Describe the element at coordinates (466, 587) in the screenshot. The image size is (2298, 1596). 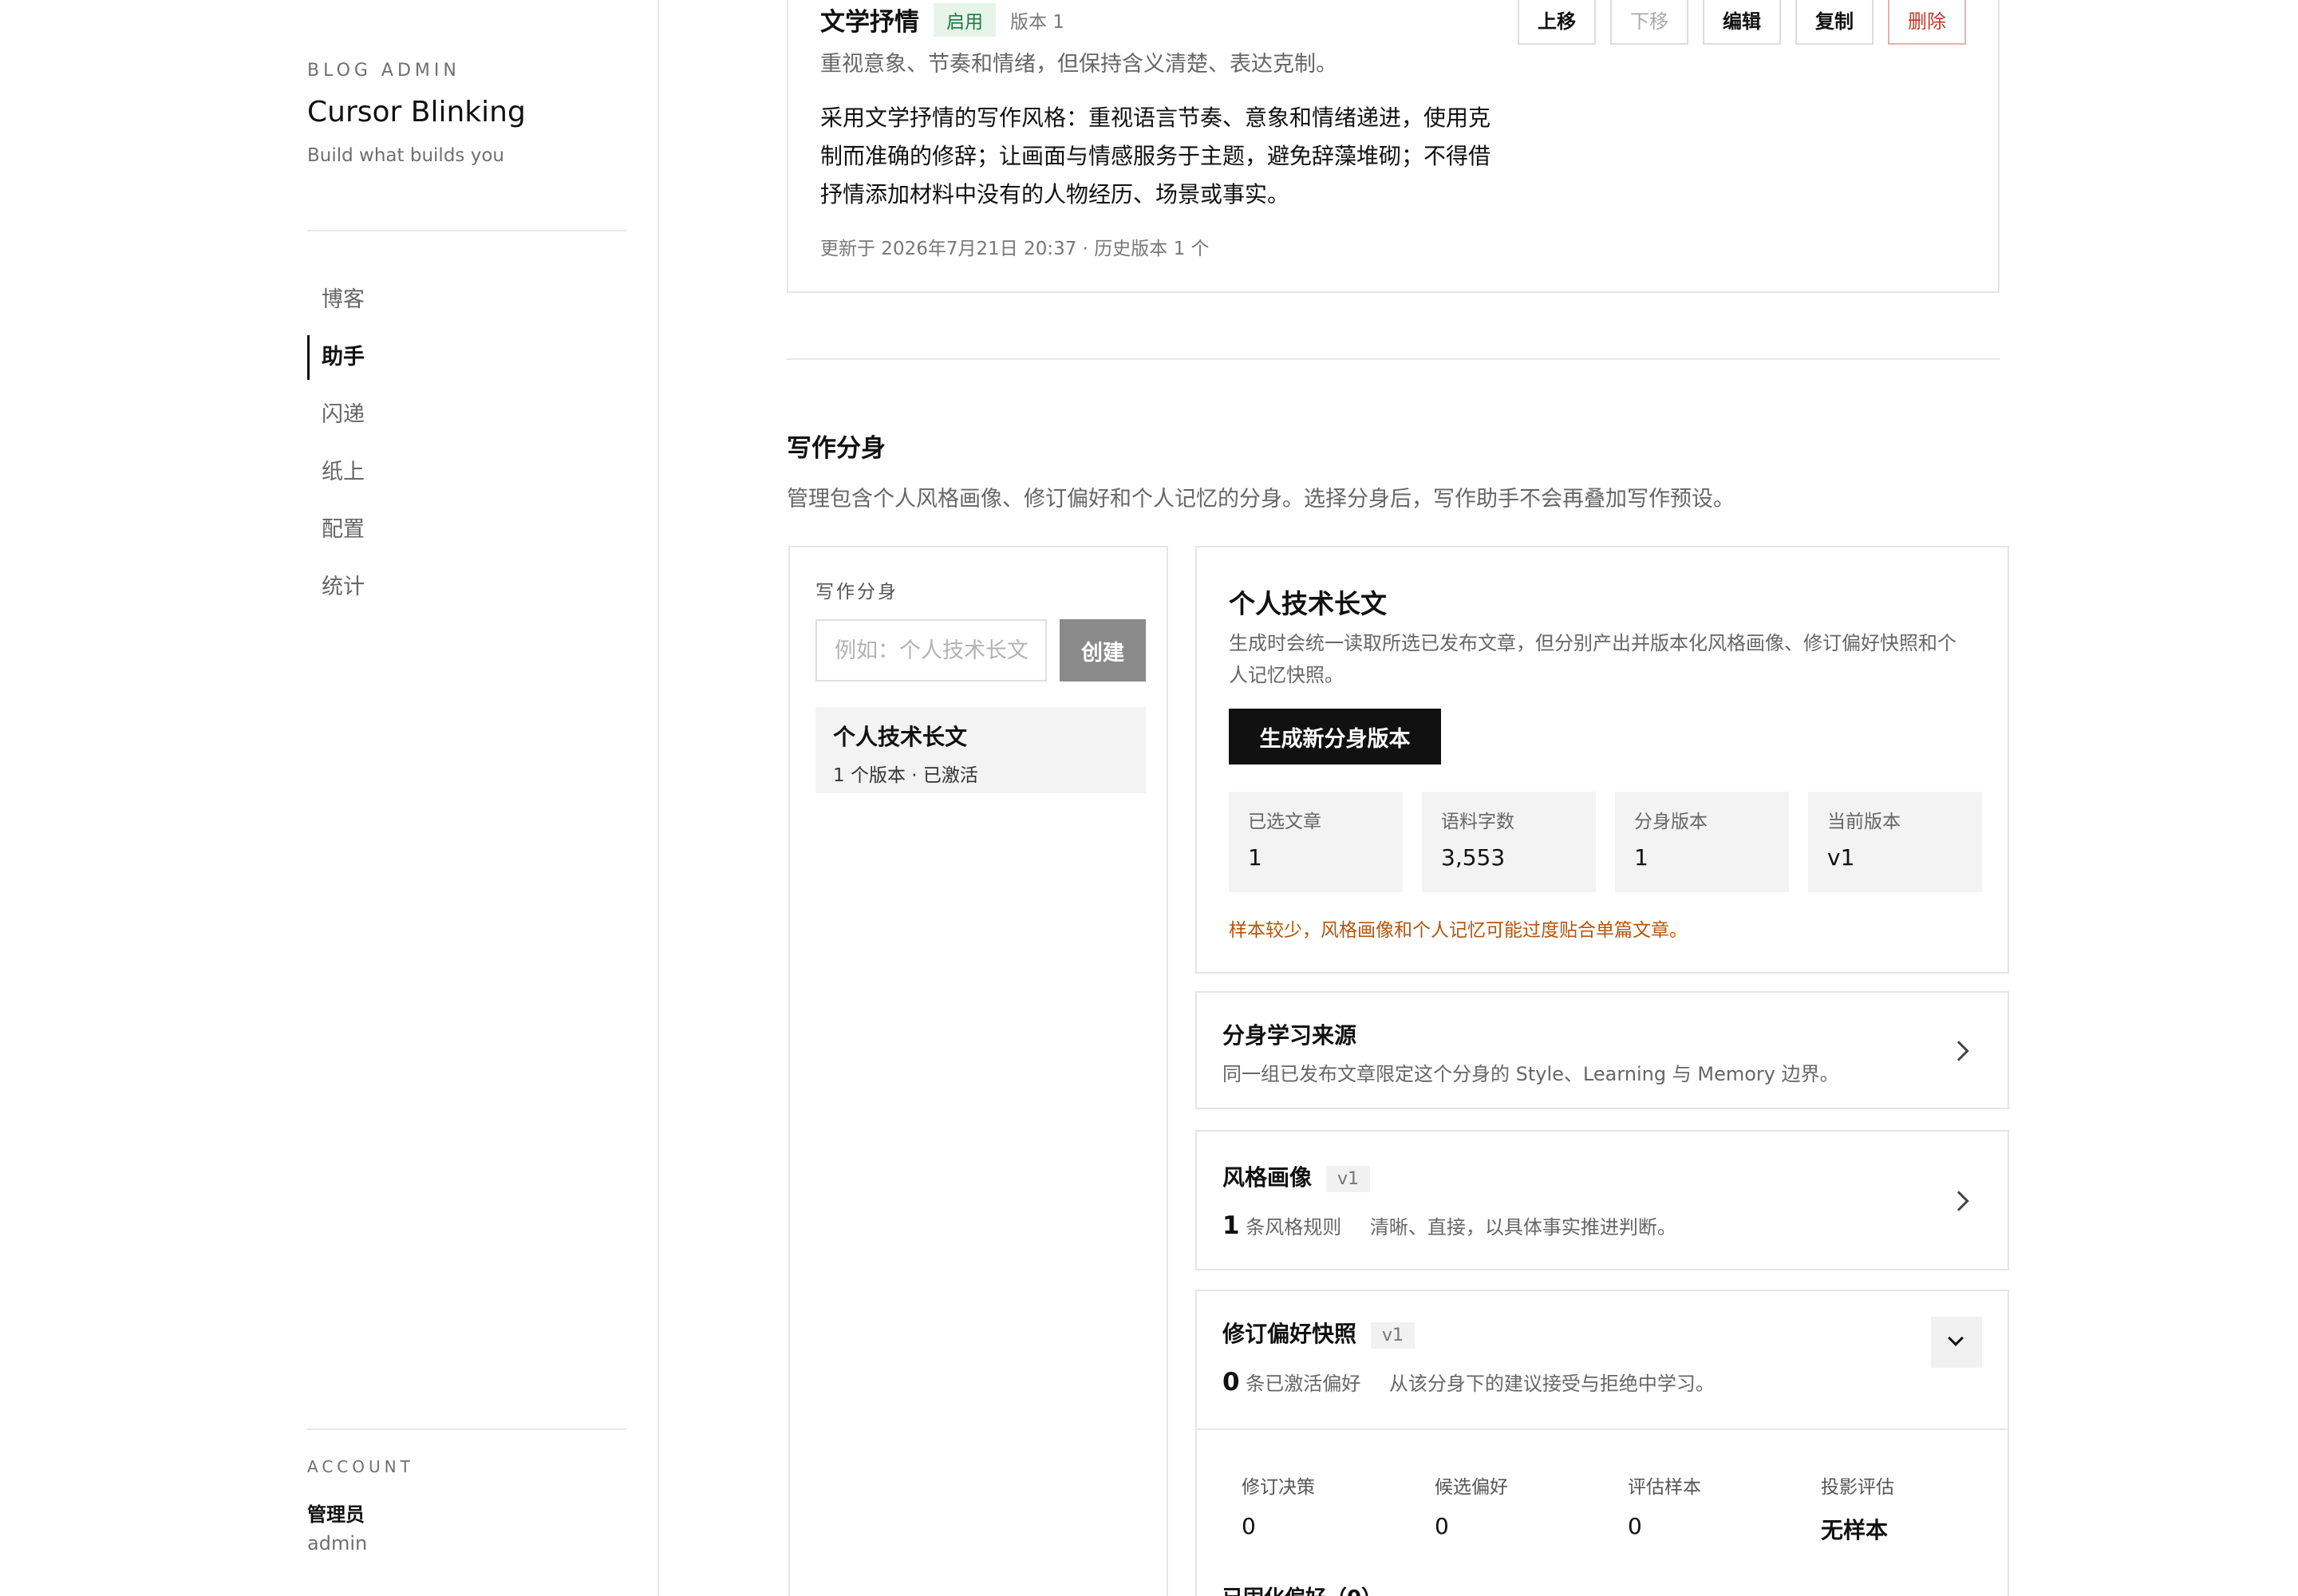
I see `sidebar-item-stats: 统计` at that location.